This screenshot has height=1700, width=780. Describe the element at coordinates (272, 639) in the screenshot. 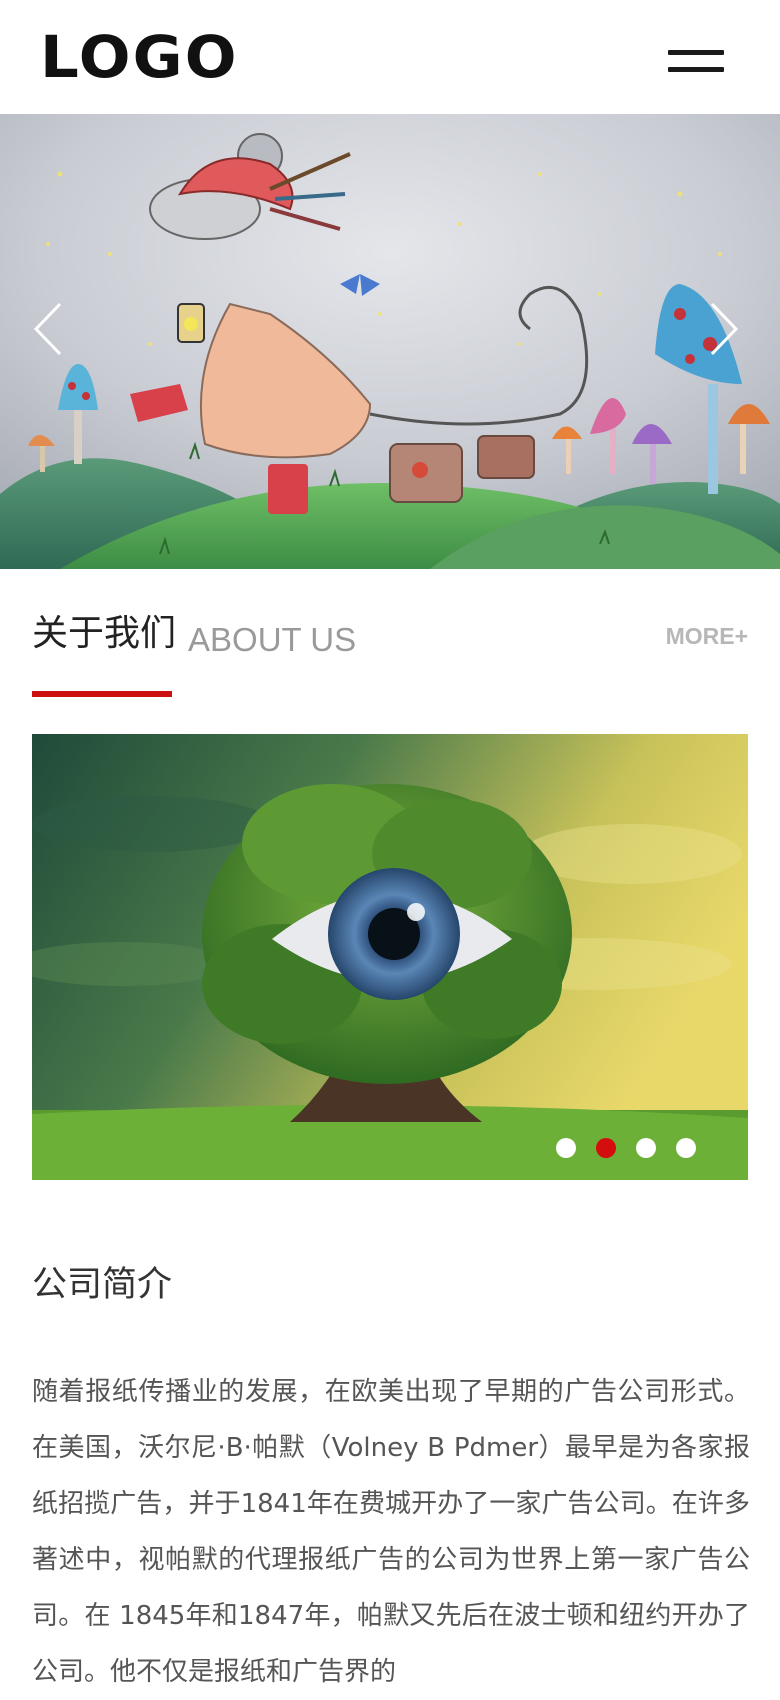

I see `about-title-en: ABOUT US` at that location.